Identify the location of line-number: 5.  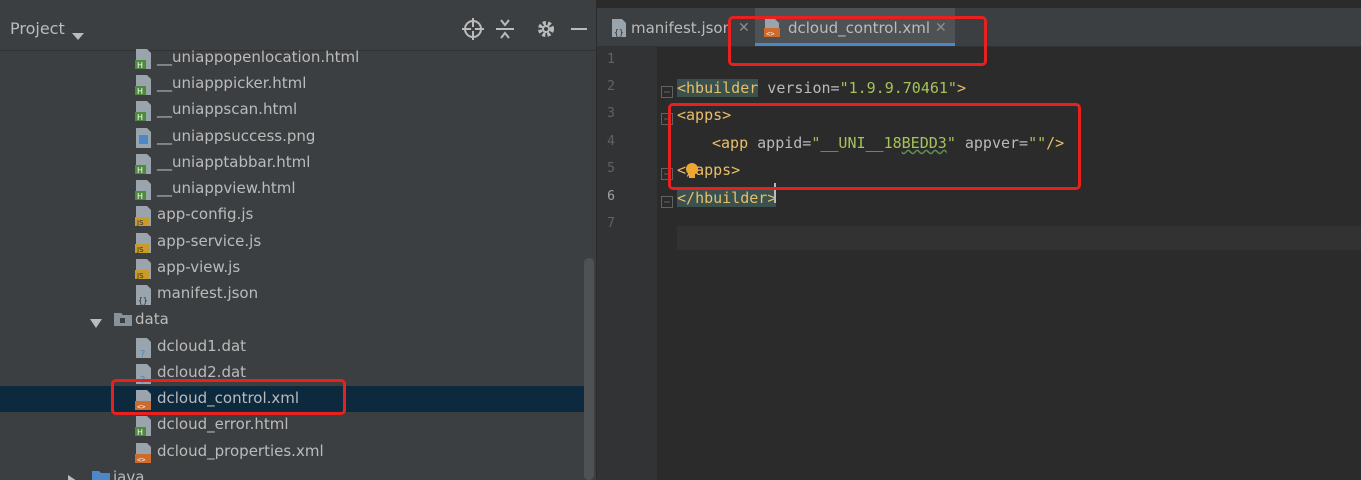
(611, 168).